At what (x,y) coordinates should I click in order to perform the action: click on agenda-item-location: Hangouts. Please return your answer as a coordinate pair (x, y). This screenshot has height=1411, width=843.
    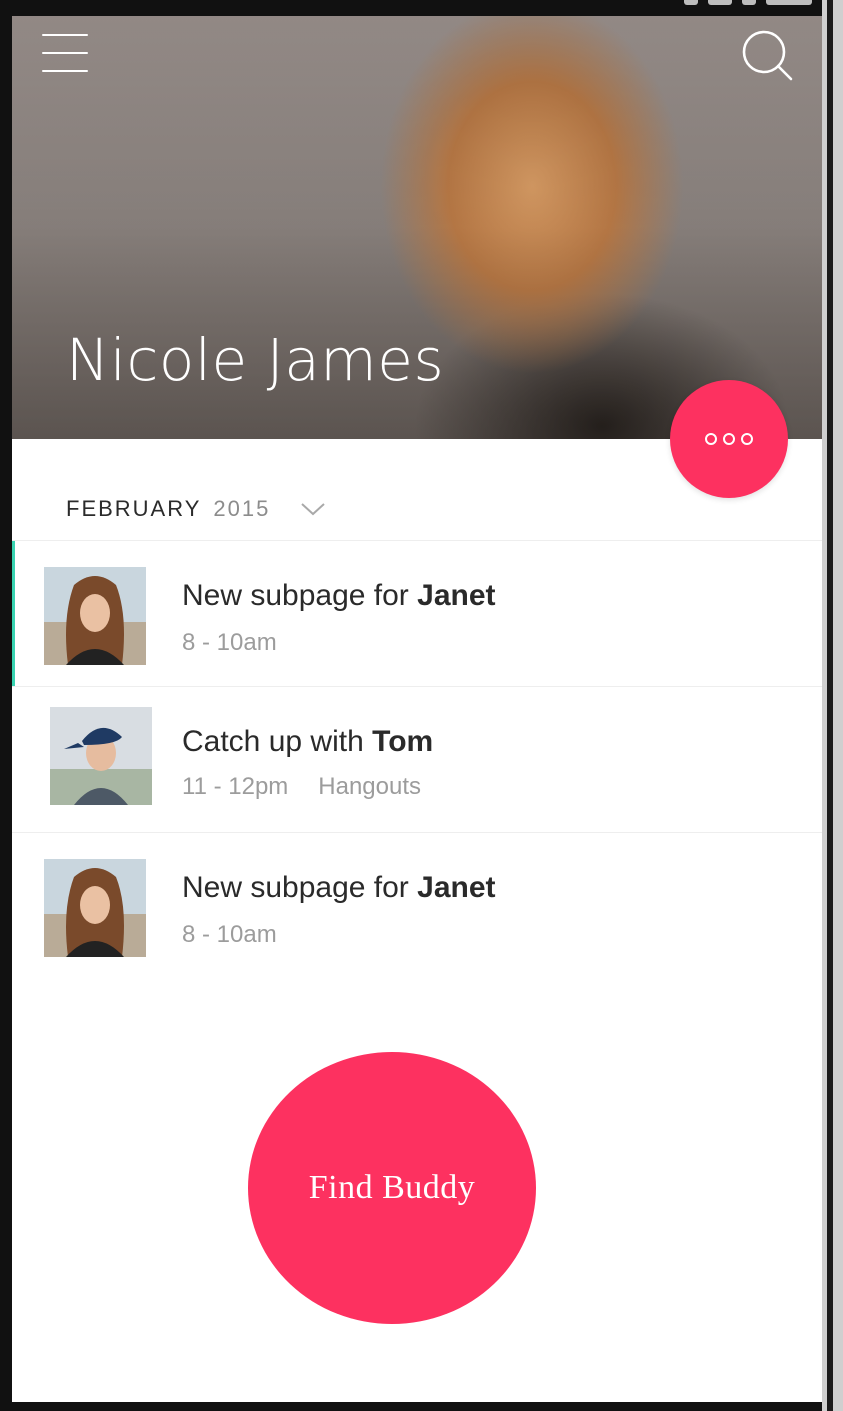
    Looking at the image, I should click on (370, 786).